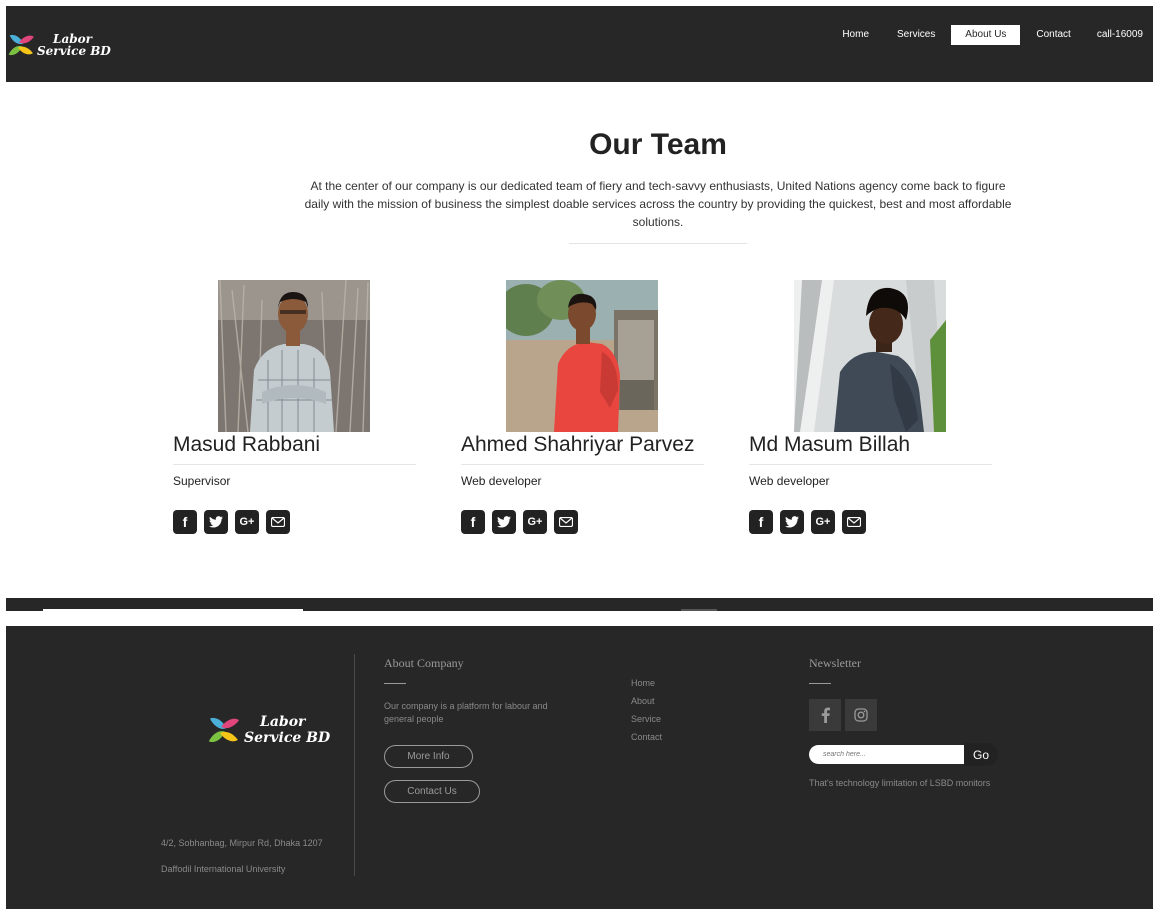 The width and height of the screenshot is (1153, 909). What do you see at coordinates (830, 444) in the screenshot?
I see `member-name: Md Masum Billah` at bounding box center [830, 444].